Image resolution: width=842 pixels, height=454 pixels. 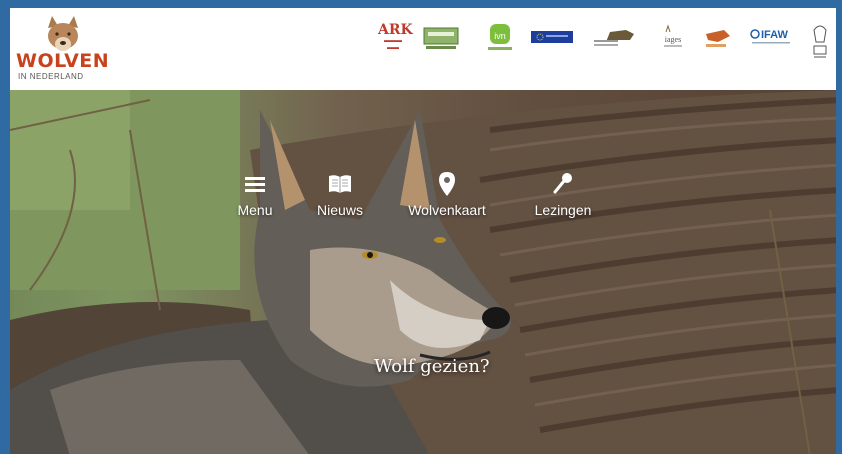 What do you see at coordinates (255, 184) in the screenshot?
I see `menu-icon` at bounding box center [255, 184].